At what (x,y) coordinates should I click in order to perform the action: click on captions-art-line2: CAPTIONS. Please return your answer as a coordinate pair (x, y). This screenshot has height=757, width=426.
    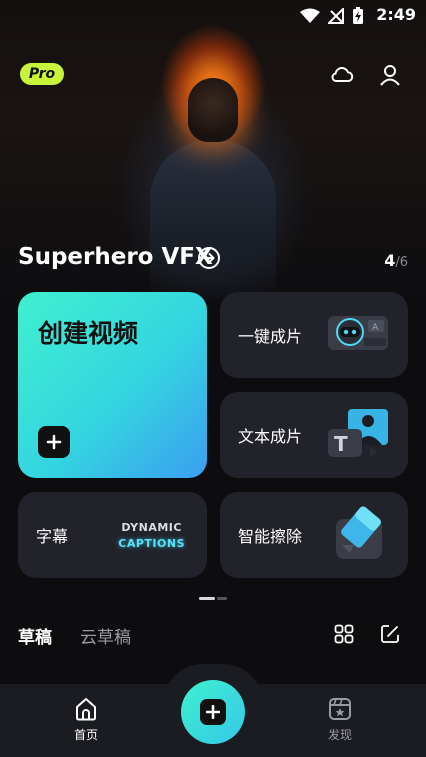
    Looking at the image, I should click on (151, 543).